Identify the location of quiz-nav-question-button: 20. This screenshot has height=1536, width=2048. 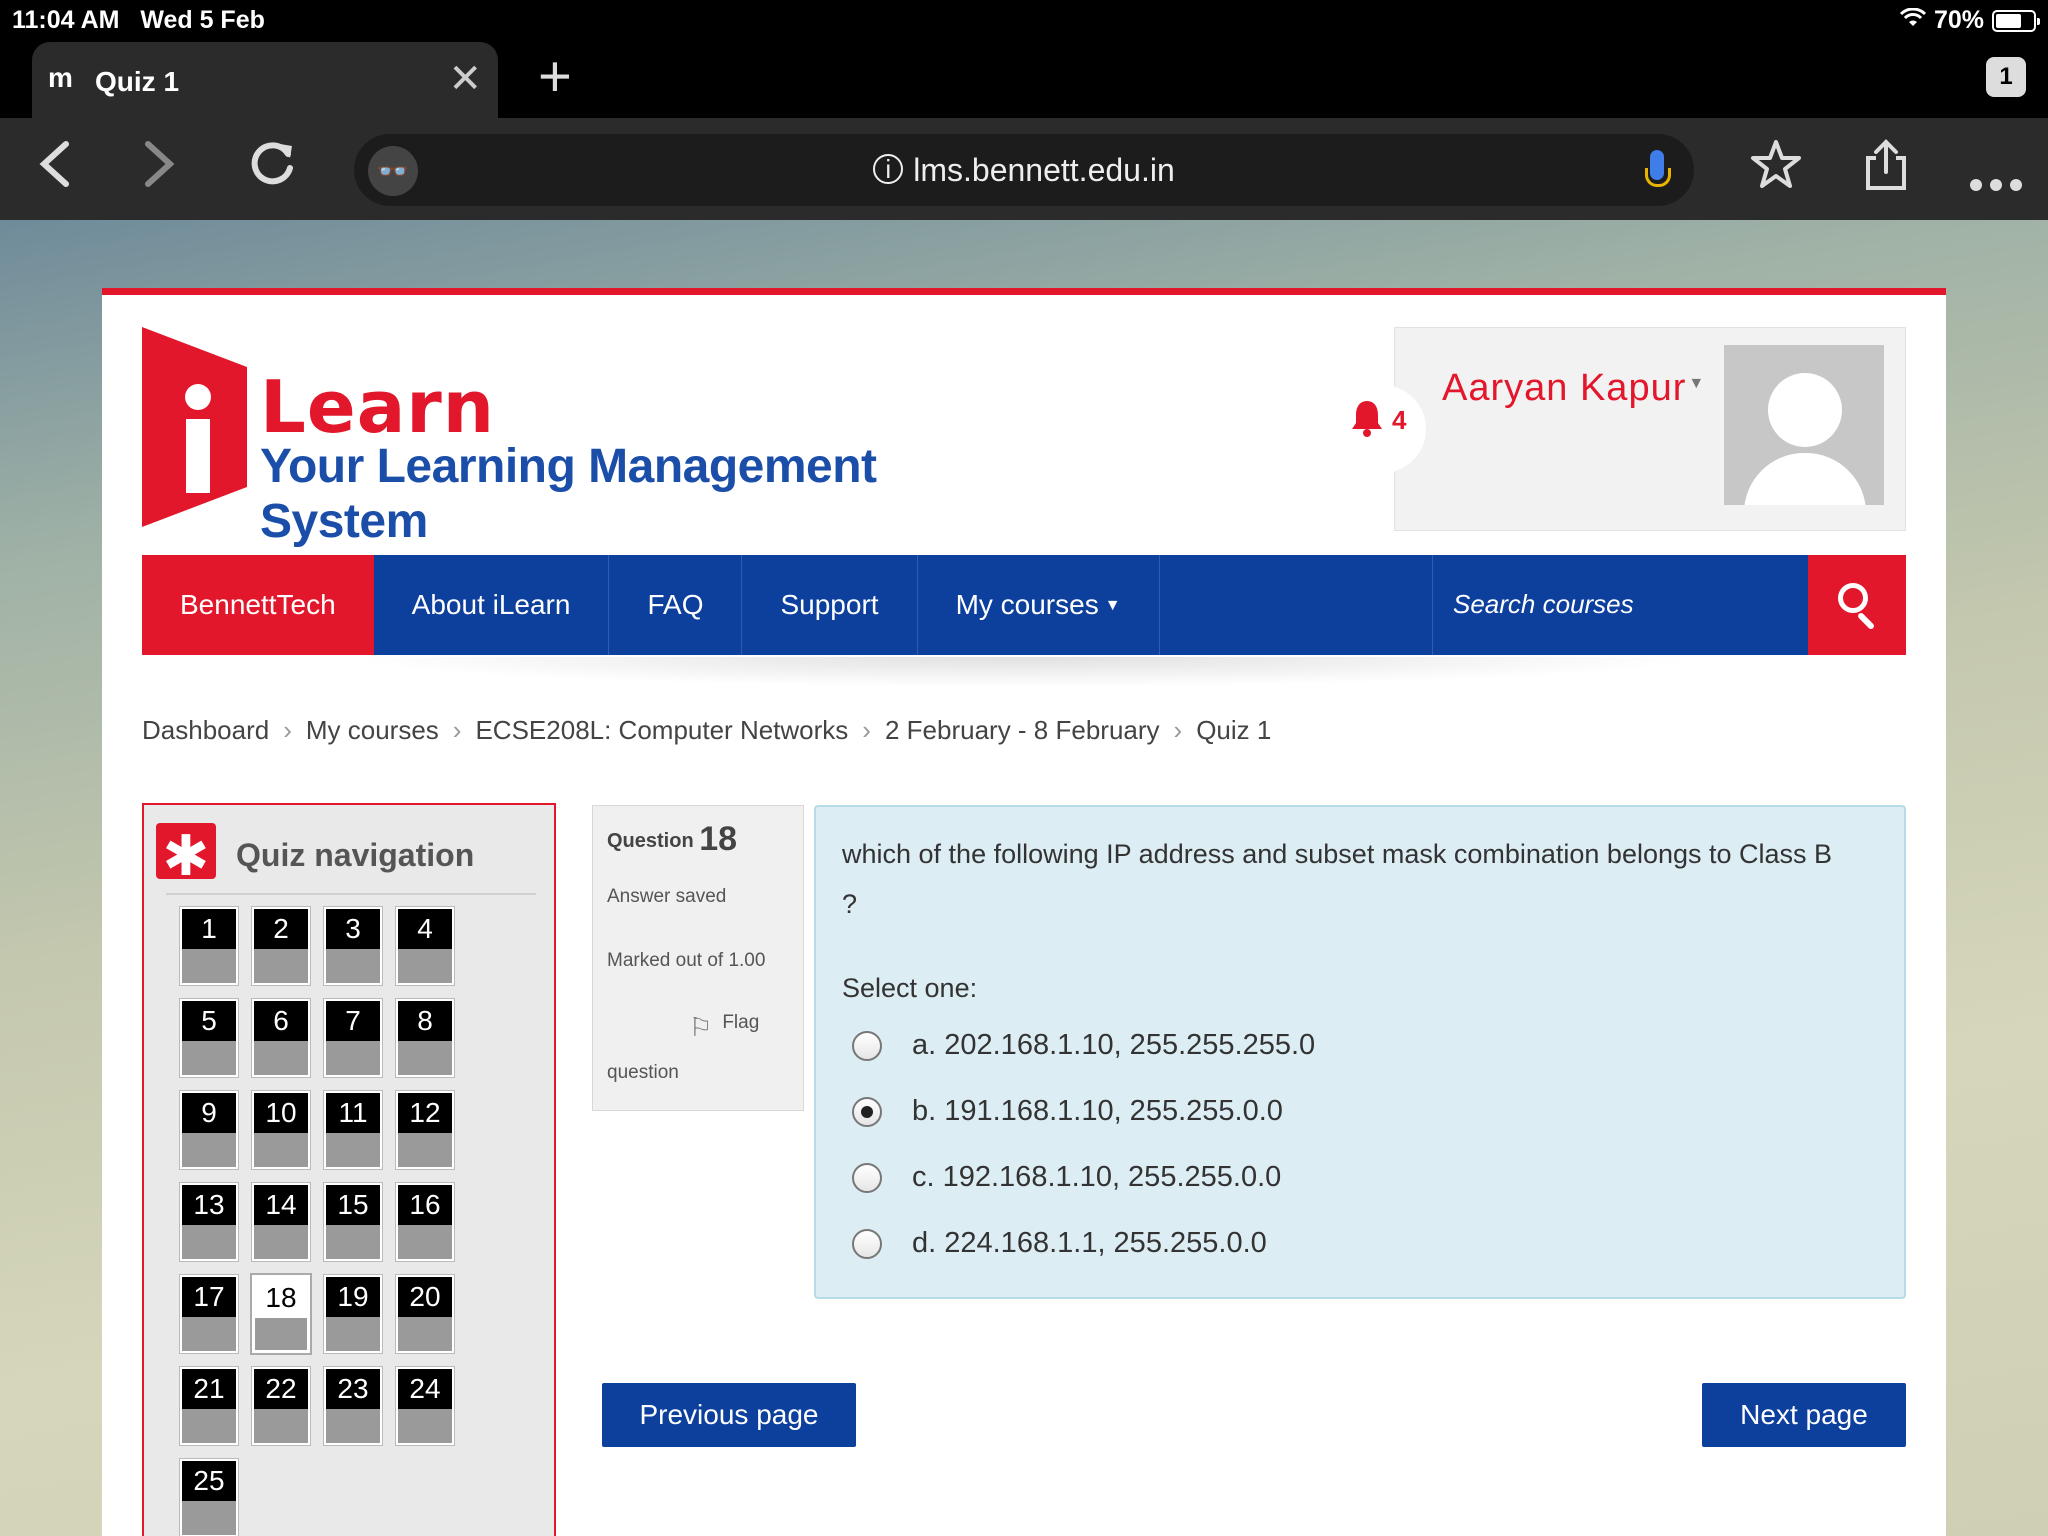
(425, 1314).